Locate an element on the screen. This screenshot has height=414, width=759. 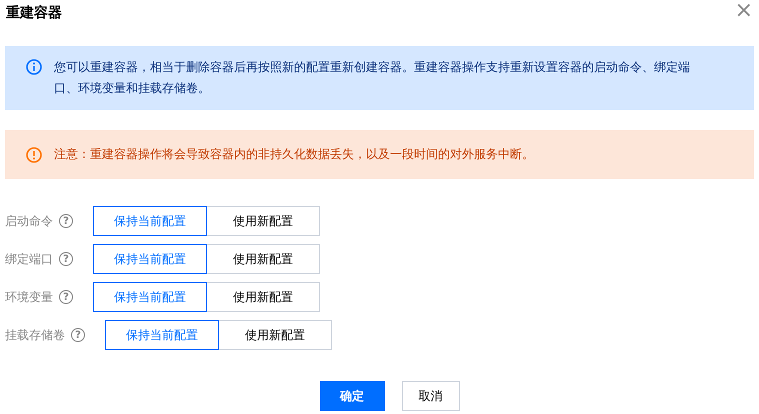
close-button: × is located at coordinates (743, 11).